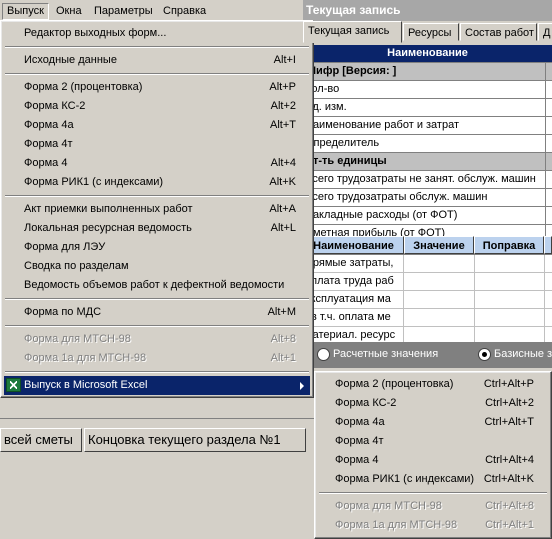  What do you see at coordinates (94, 182) in the screenshot?
I see `menu-item-label: Форма РИК1 (с индексами)` at bounding box center [94, 182].